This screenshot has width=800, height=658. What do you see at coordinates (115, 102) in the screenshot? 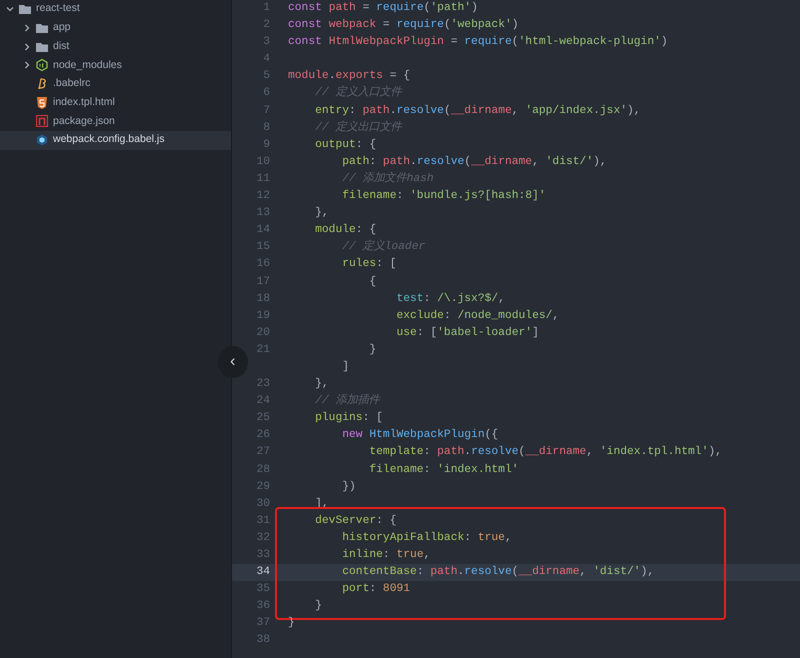
I see `file-tree-item: index.tpl.html` at bounding box center [115, 102].